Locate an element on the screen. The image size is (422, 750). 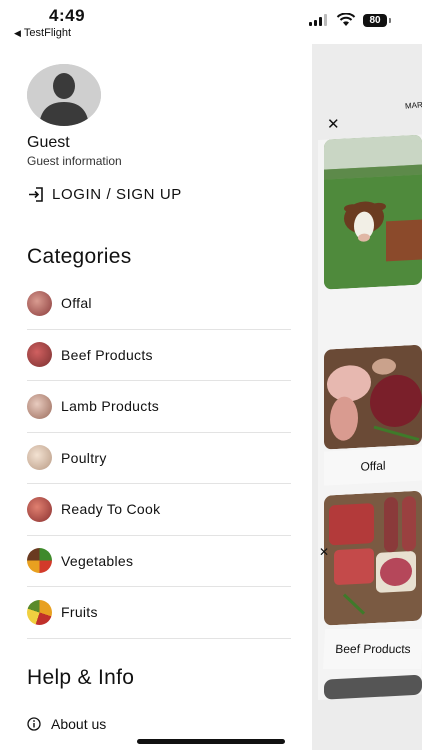
category-card-image-beef is located at coordinates (373, 558).